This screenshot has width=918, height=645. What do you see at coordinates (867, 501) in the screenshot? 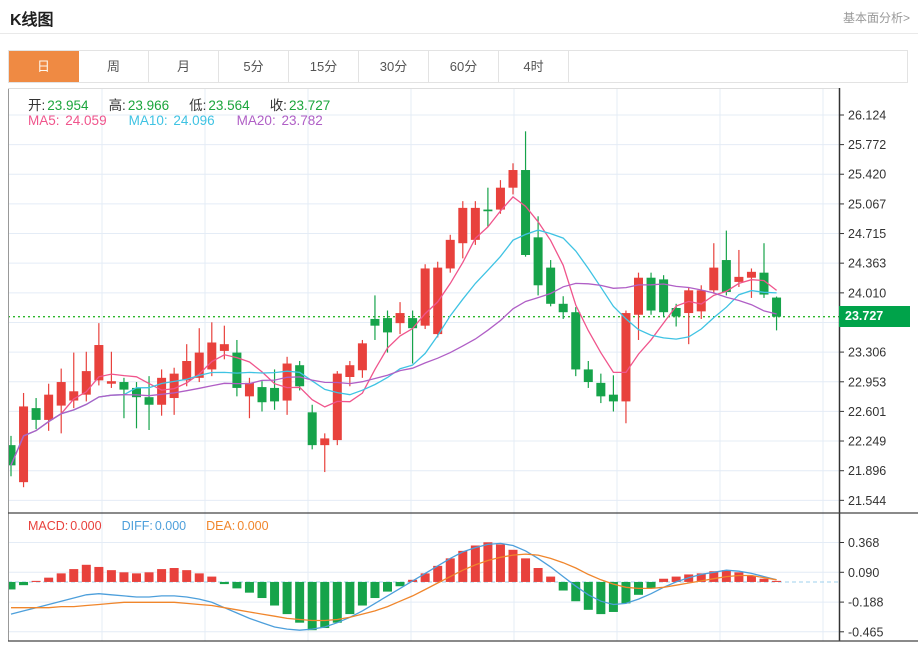
I see `svg-text: 21.544` at bounding box center [867, 501].